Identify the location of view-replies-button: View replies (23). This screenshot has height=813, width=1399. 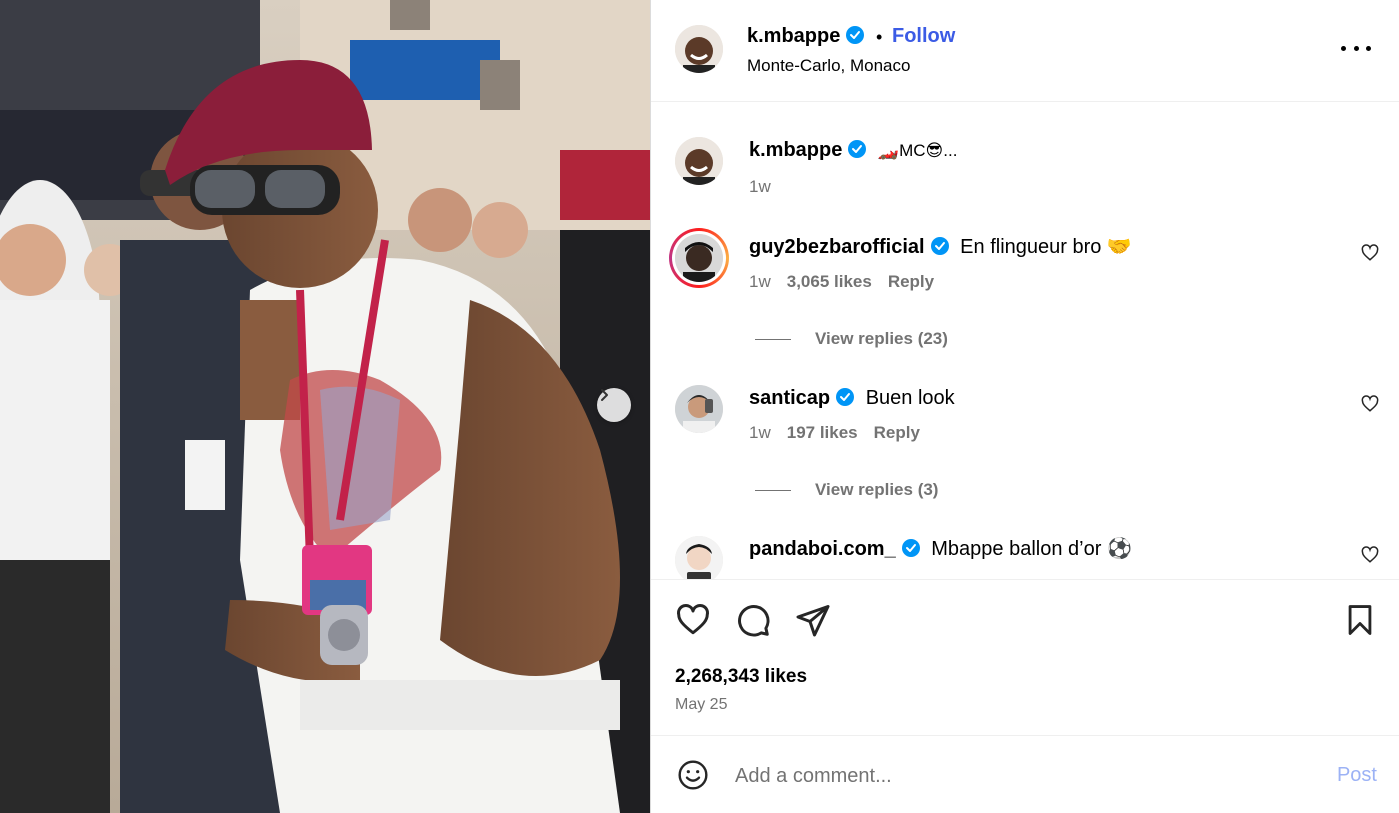
(851, 339).